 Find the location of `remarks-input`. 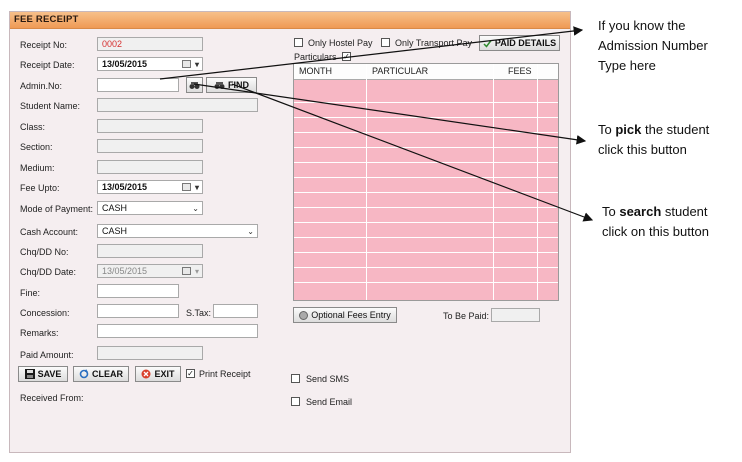

remarks-input is located at coordinates (177, 331).